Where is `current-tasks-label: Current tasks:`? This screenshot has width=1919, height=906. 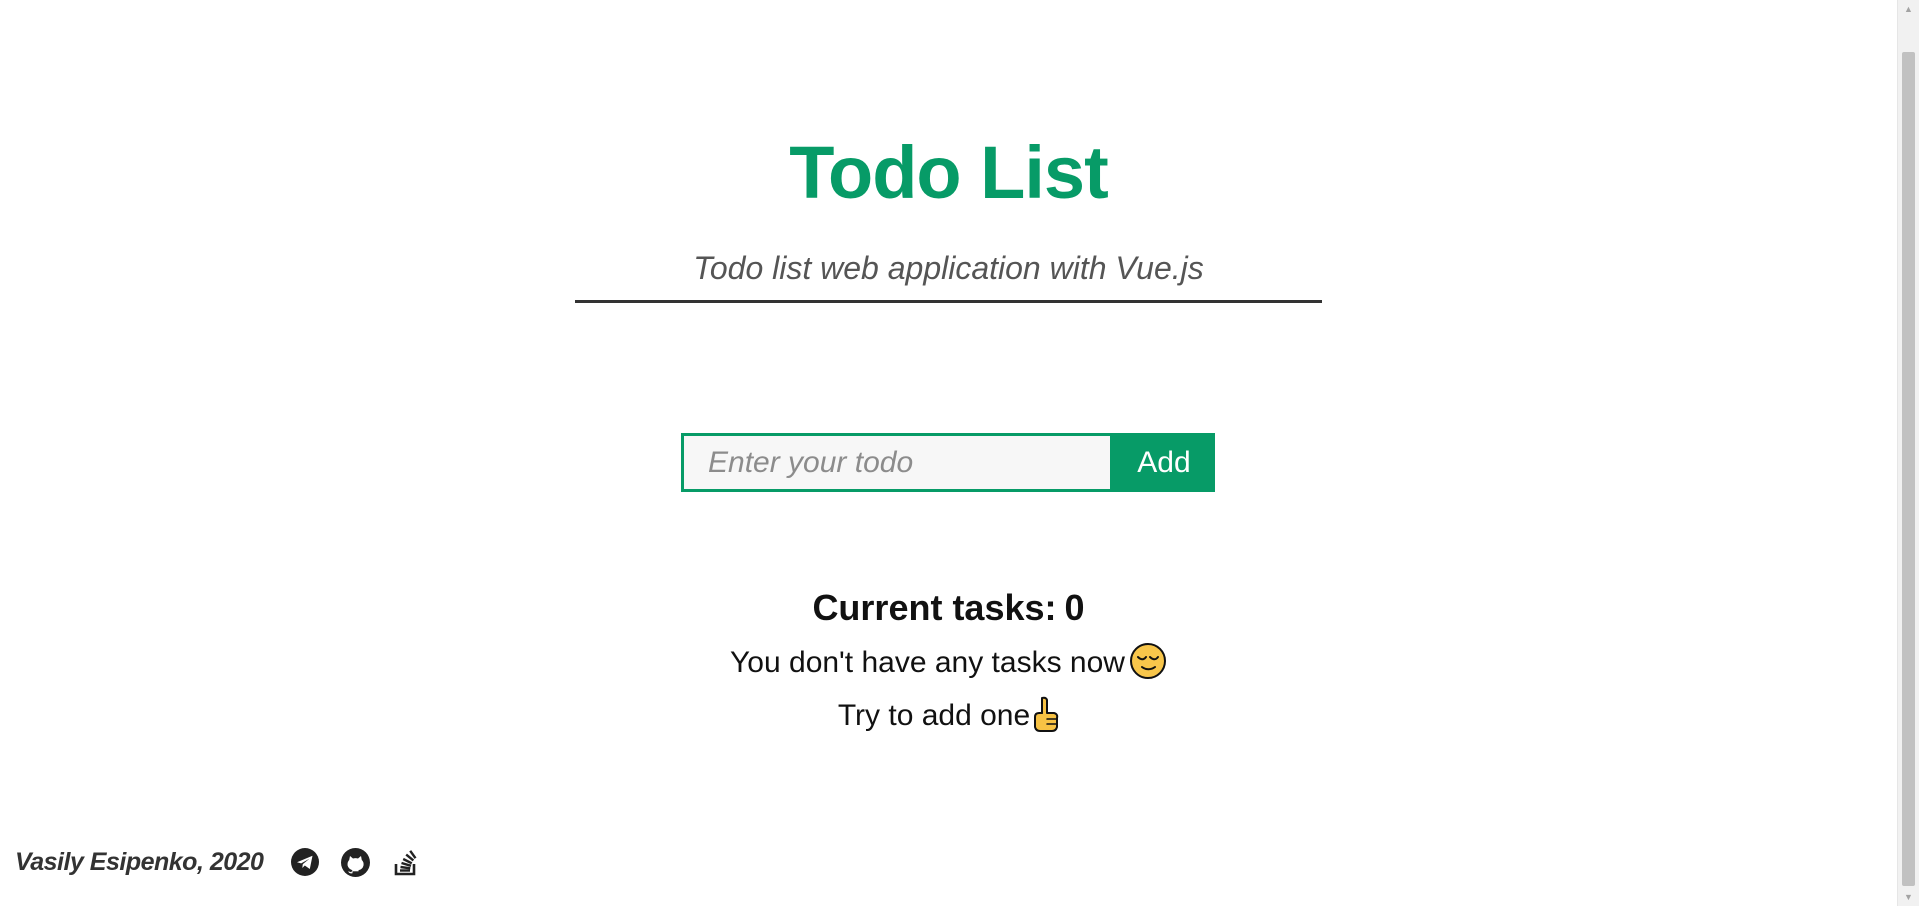 current-tasks-label: Current tasks: is located at coordinates (934, 607).